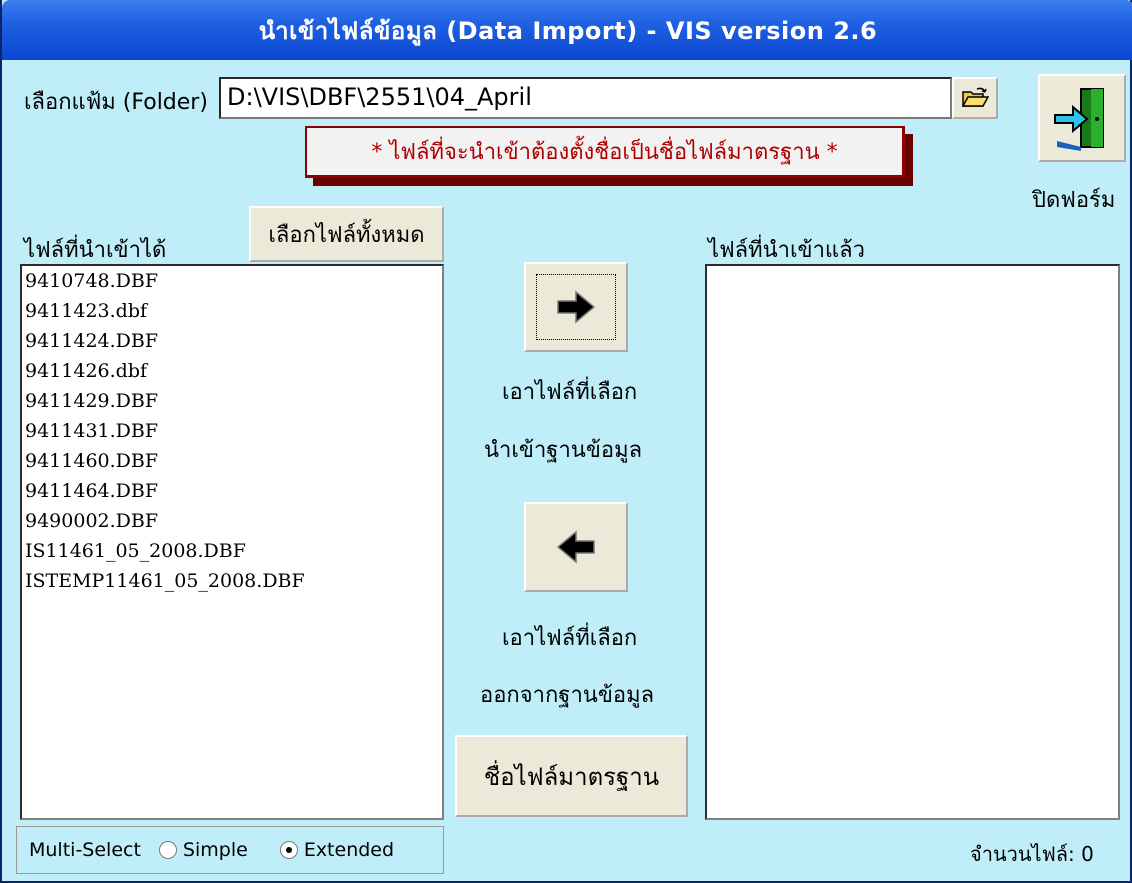 The image size is (1132, 883). I want to click on folder-path-input: D:\VIS\DBF\2551\04_April, so click(585, 98).